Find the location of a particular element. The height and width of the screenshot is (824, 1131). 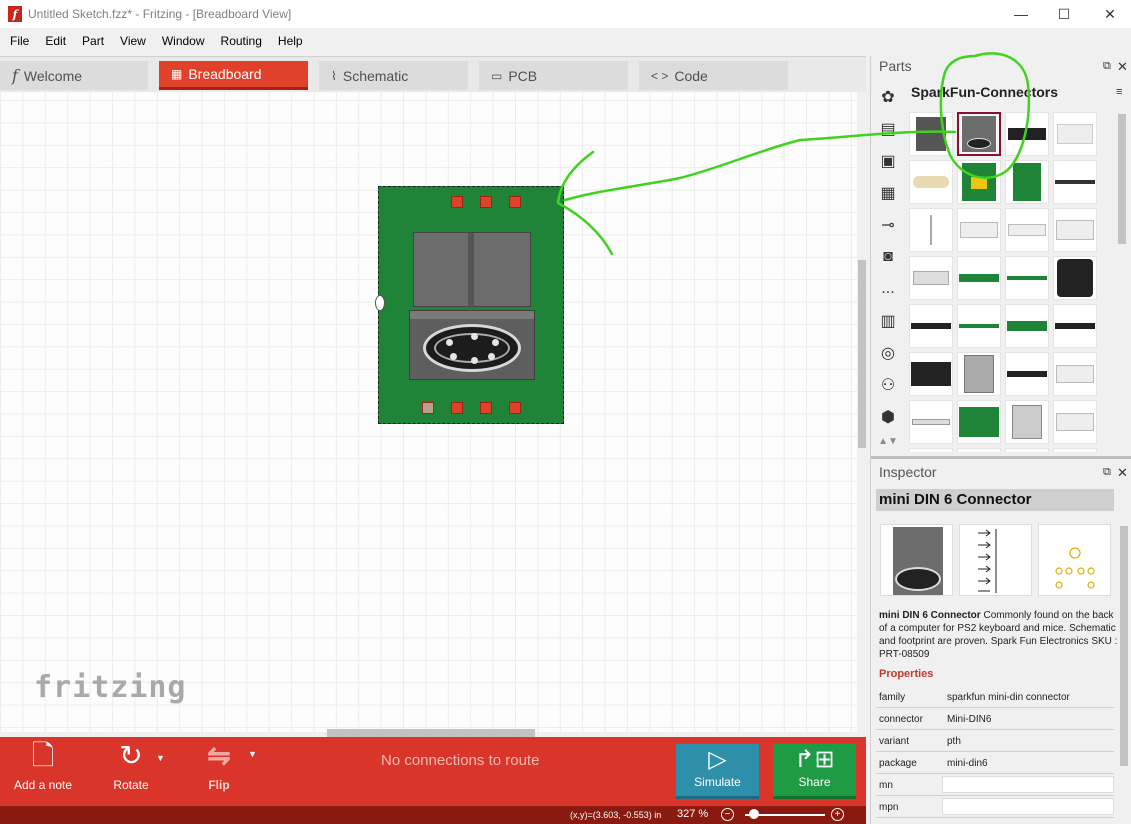

mini-din6-connector-part is located at coordinates (469, 305).